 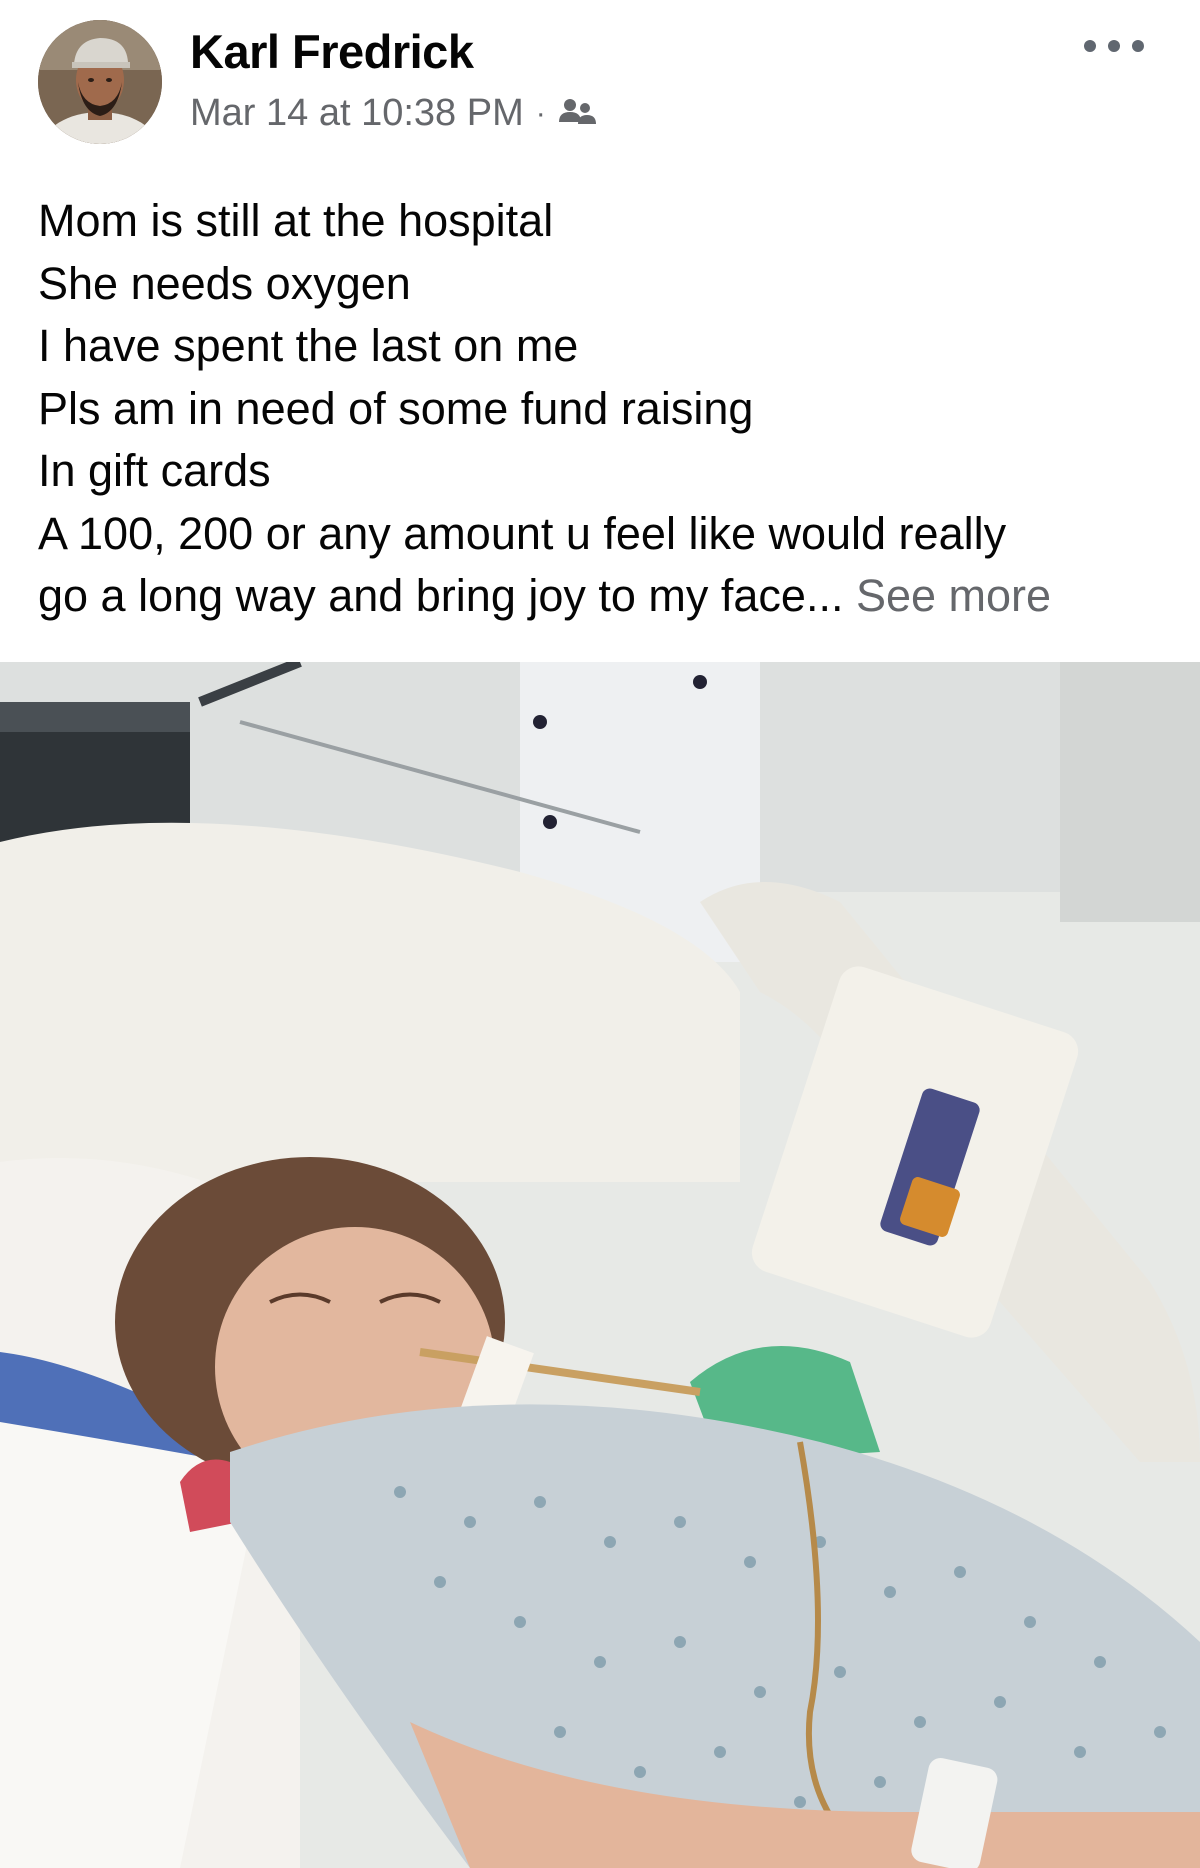 What do you see at coordinates (224, 283) in the screenshot?
I see `message-line-2: She needs oxygen` at bounding box center [224, 283].